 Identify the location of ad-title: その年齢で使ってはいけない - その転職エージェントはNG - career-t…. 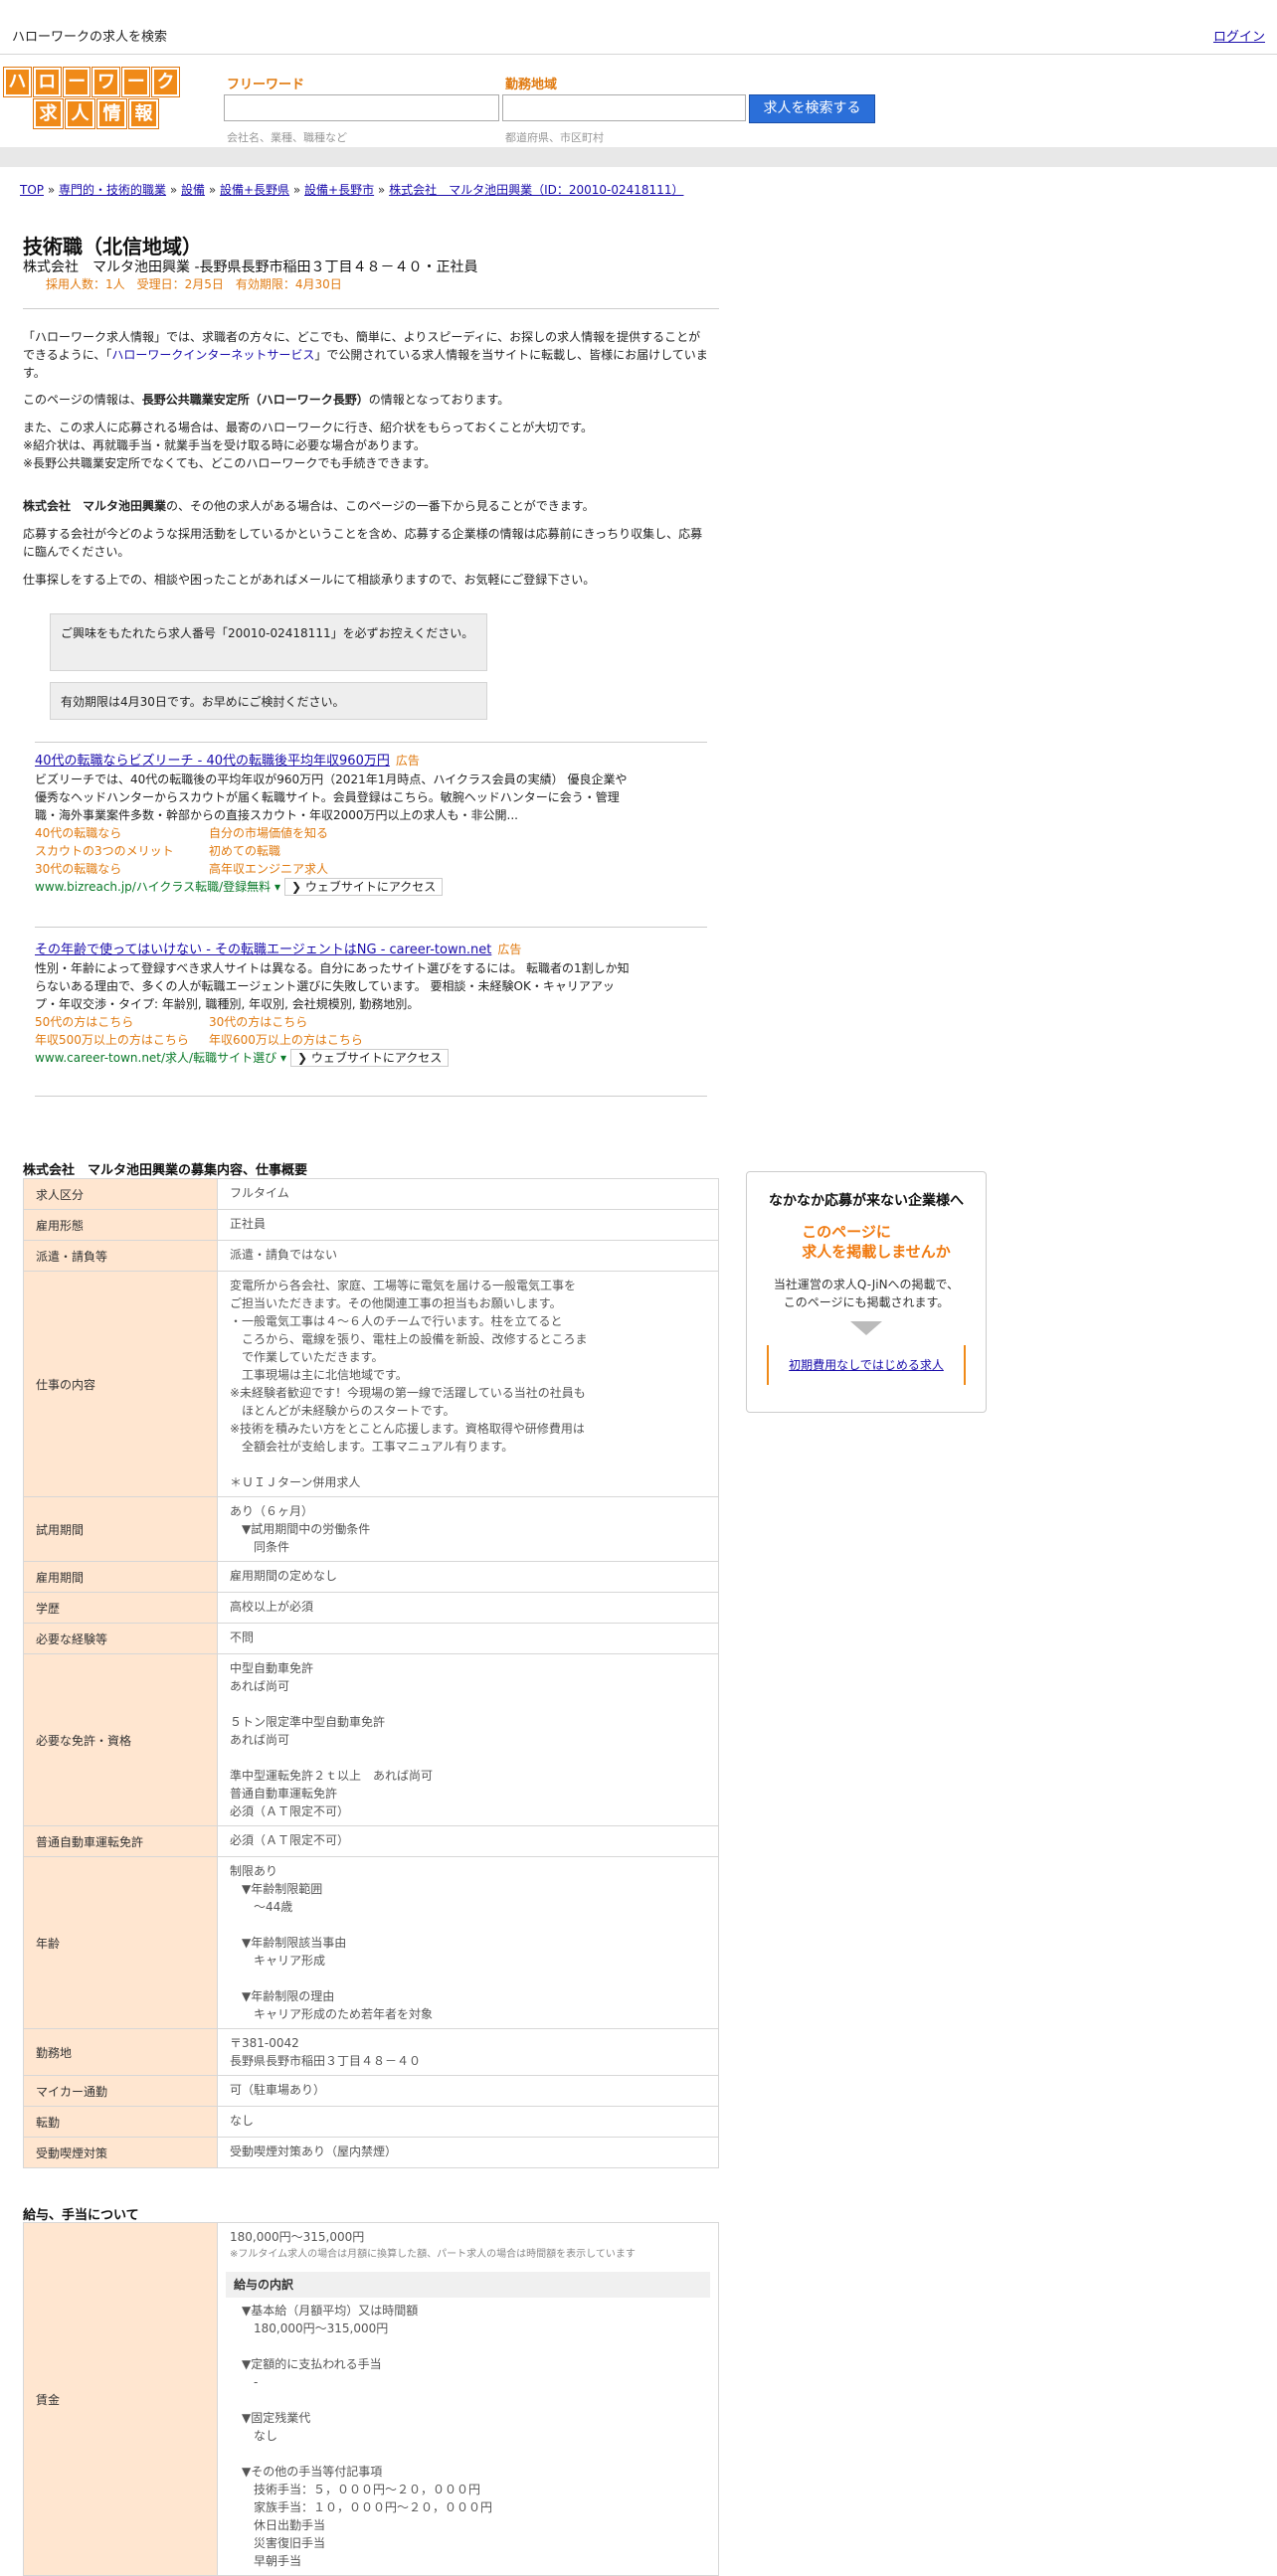
(373, 950).